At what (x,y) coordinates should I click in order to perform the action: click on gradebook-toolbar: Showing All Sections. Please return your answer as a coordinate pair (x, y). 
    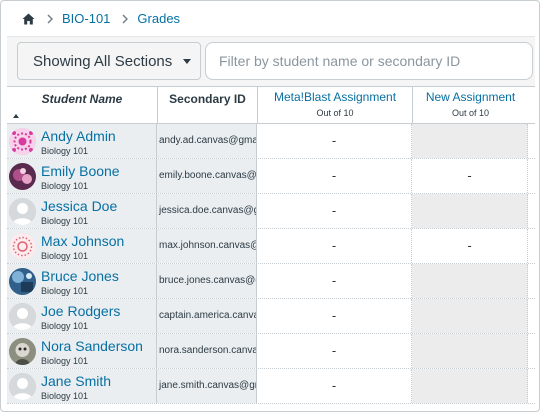
    Looking at the image, I should click on (271, 61).